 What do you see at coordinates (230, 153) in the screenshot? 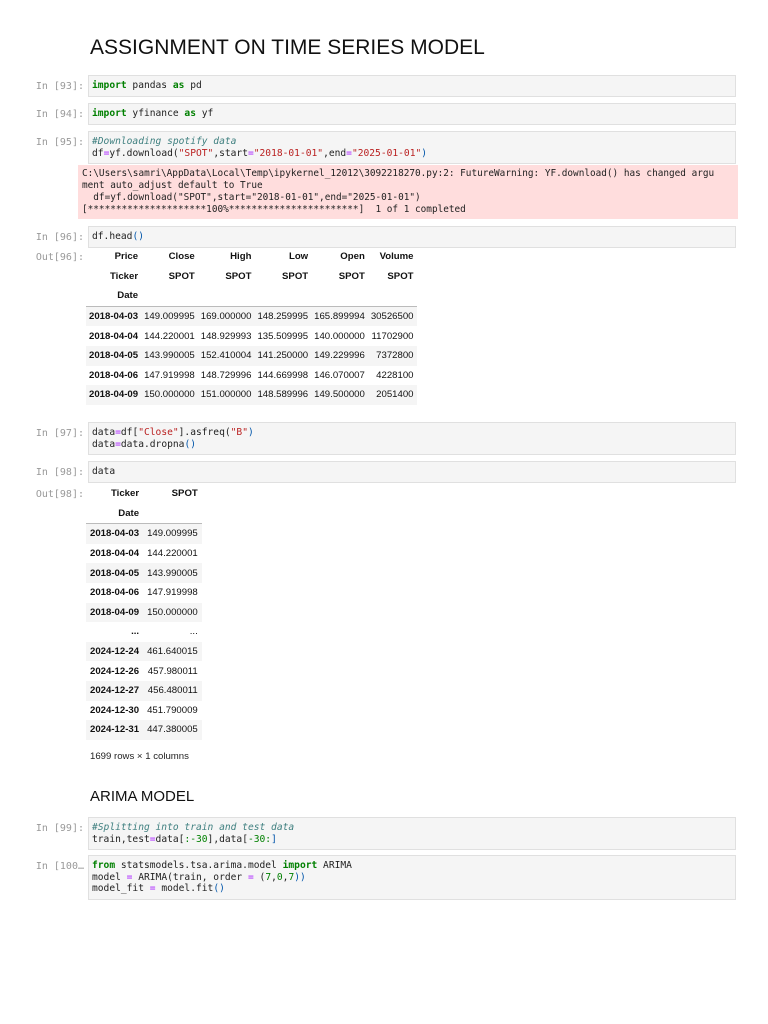
I see `code-token: ,start` at bounding box center [230, 153].